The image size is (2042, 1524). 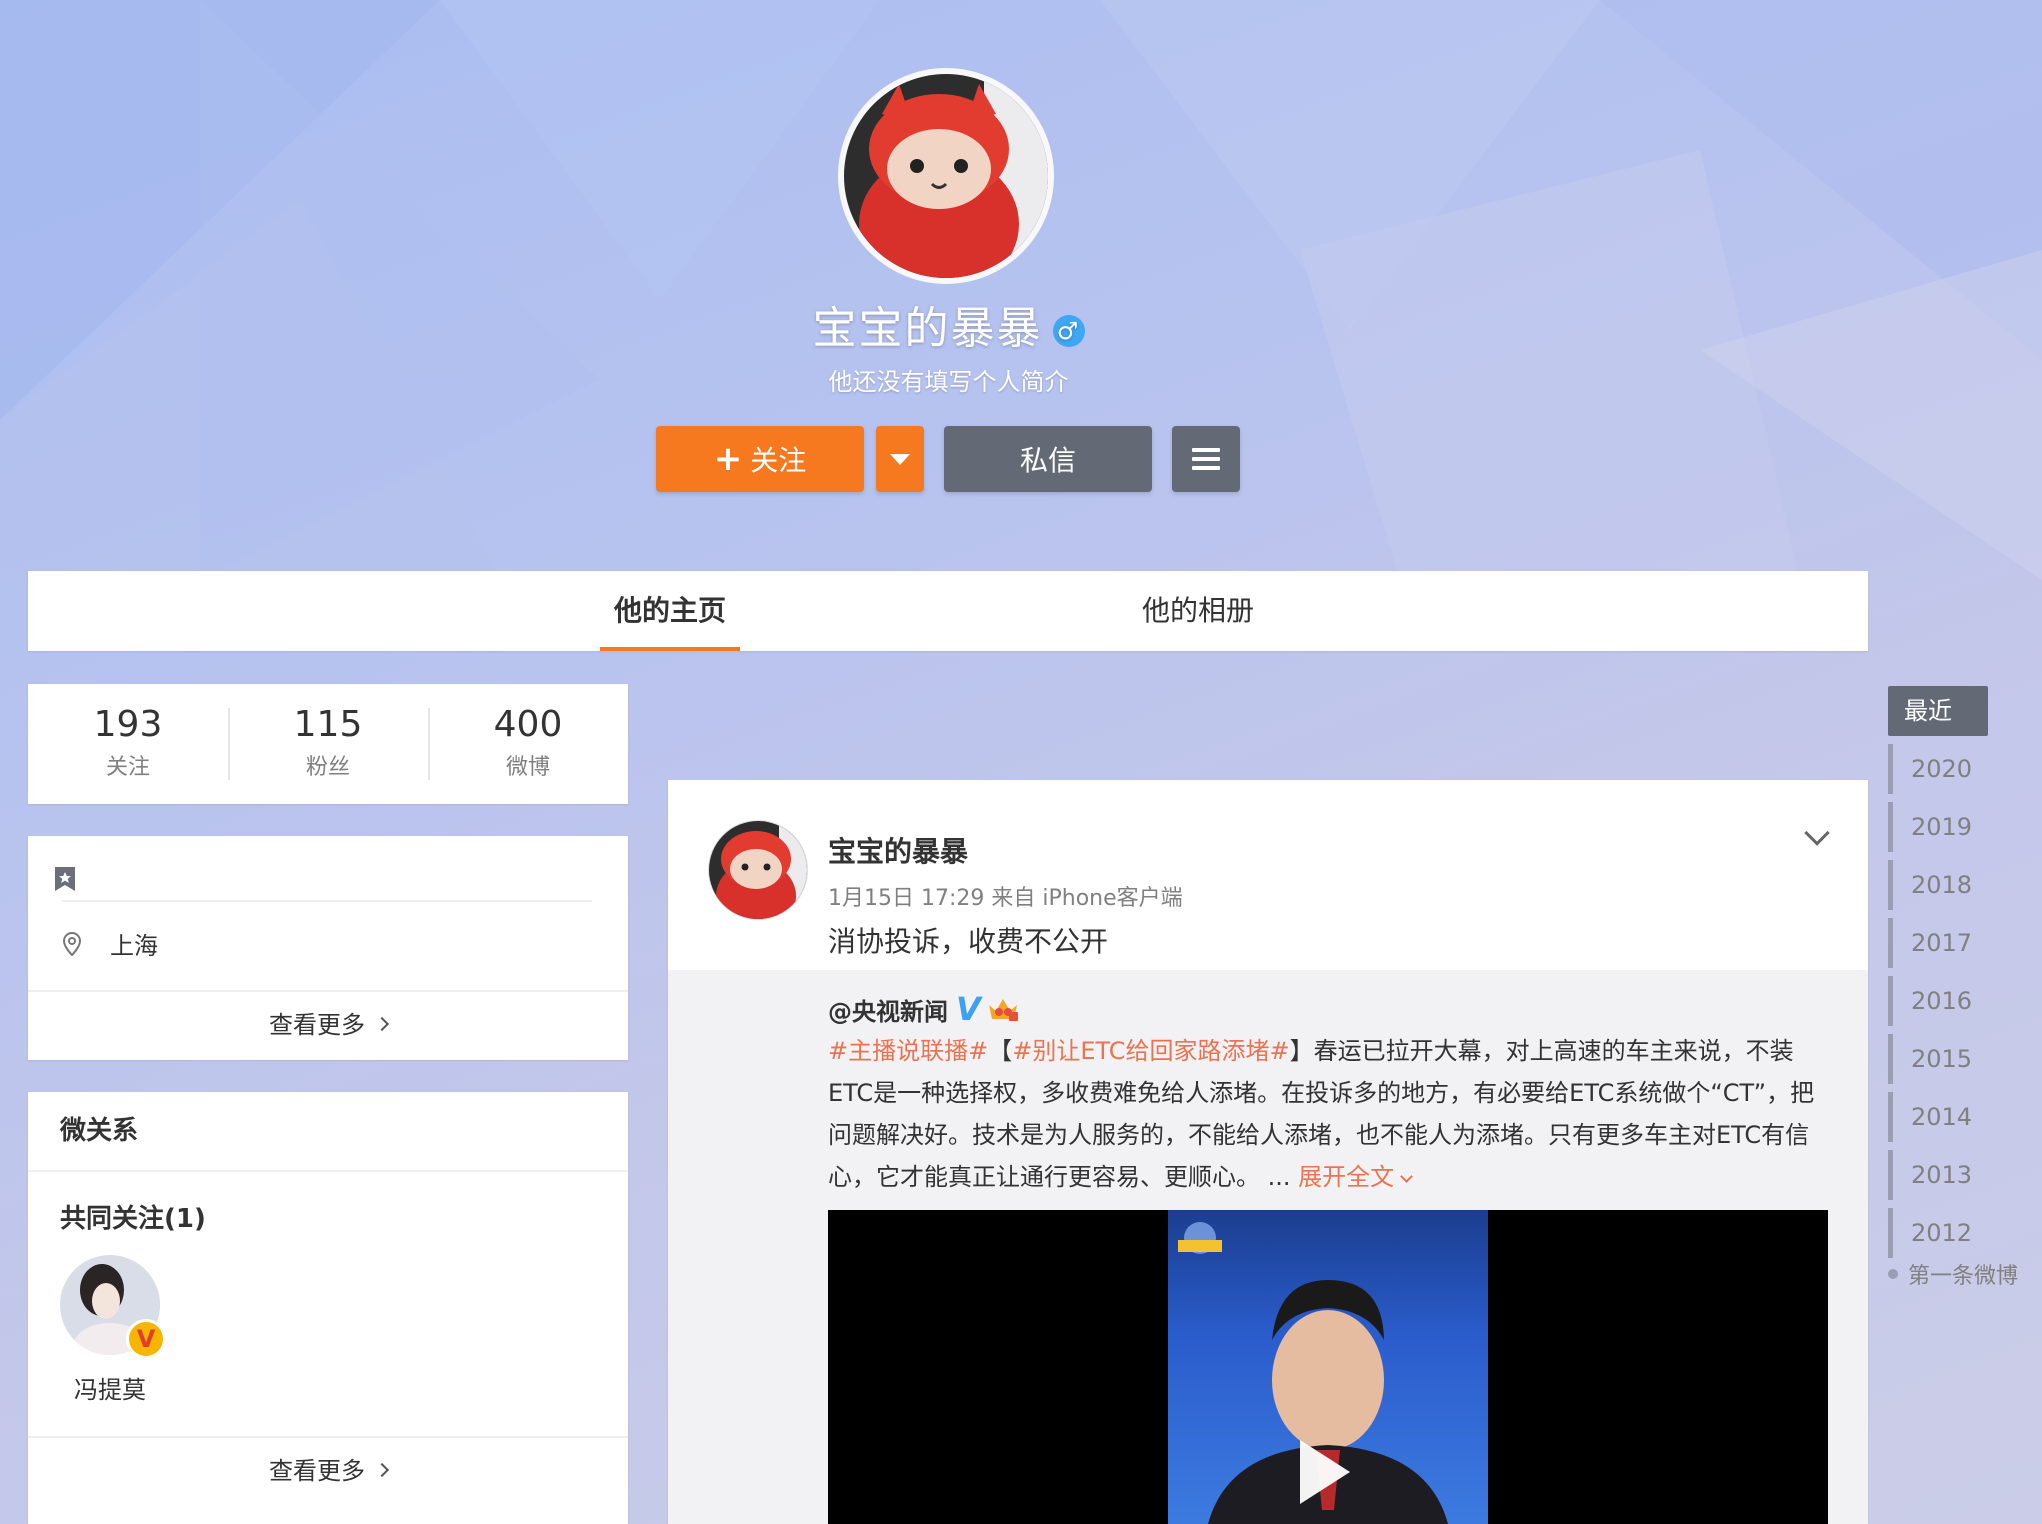 I want to click on menu-icon, so click(x=1206, y=459).